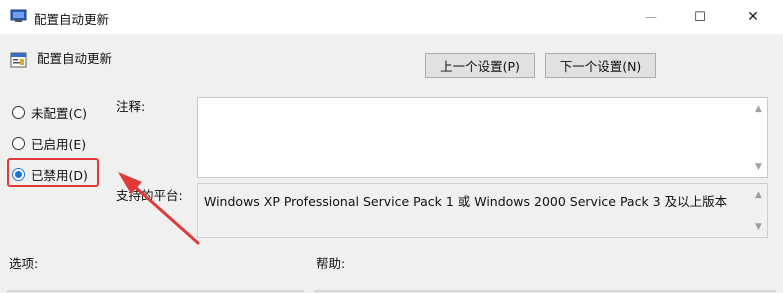 The image size is (783, 293). What do you see at coordinates (18, 15) in the screenshot?
I see `policy-window-icon` at bounding box center [18, 15].